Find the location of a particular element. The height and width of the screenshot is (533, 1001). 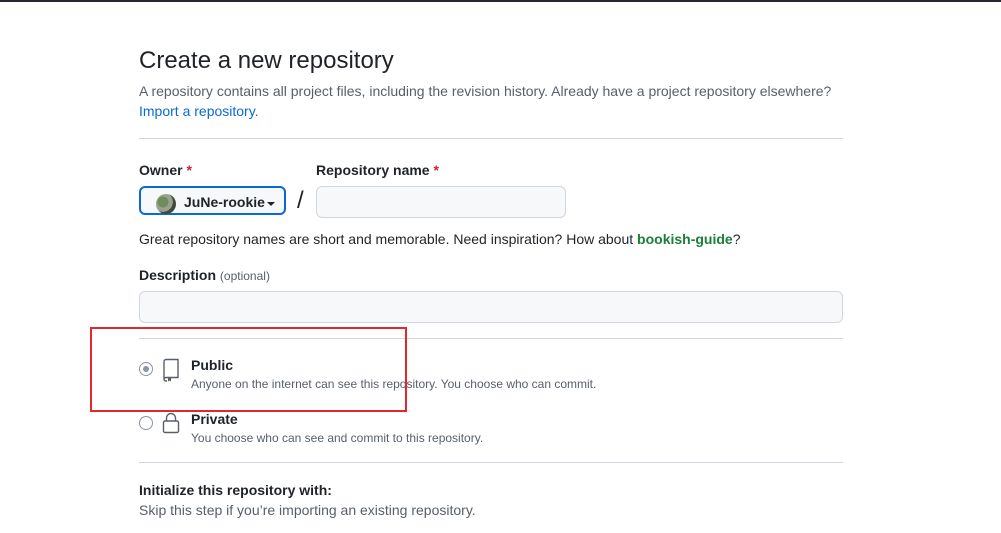

repository-name-input is located at coordinates (441, 202).